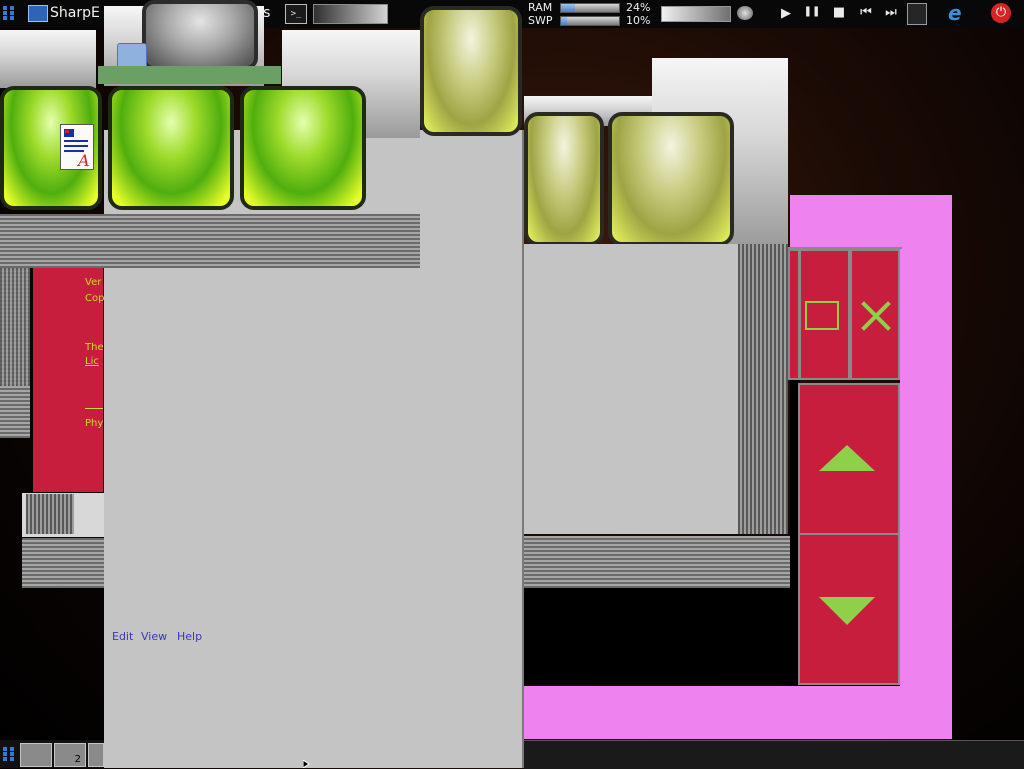 The width and height of the screenshot is (1024, 769). I want to click on pink-window-right, so click(926, 467).